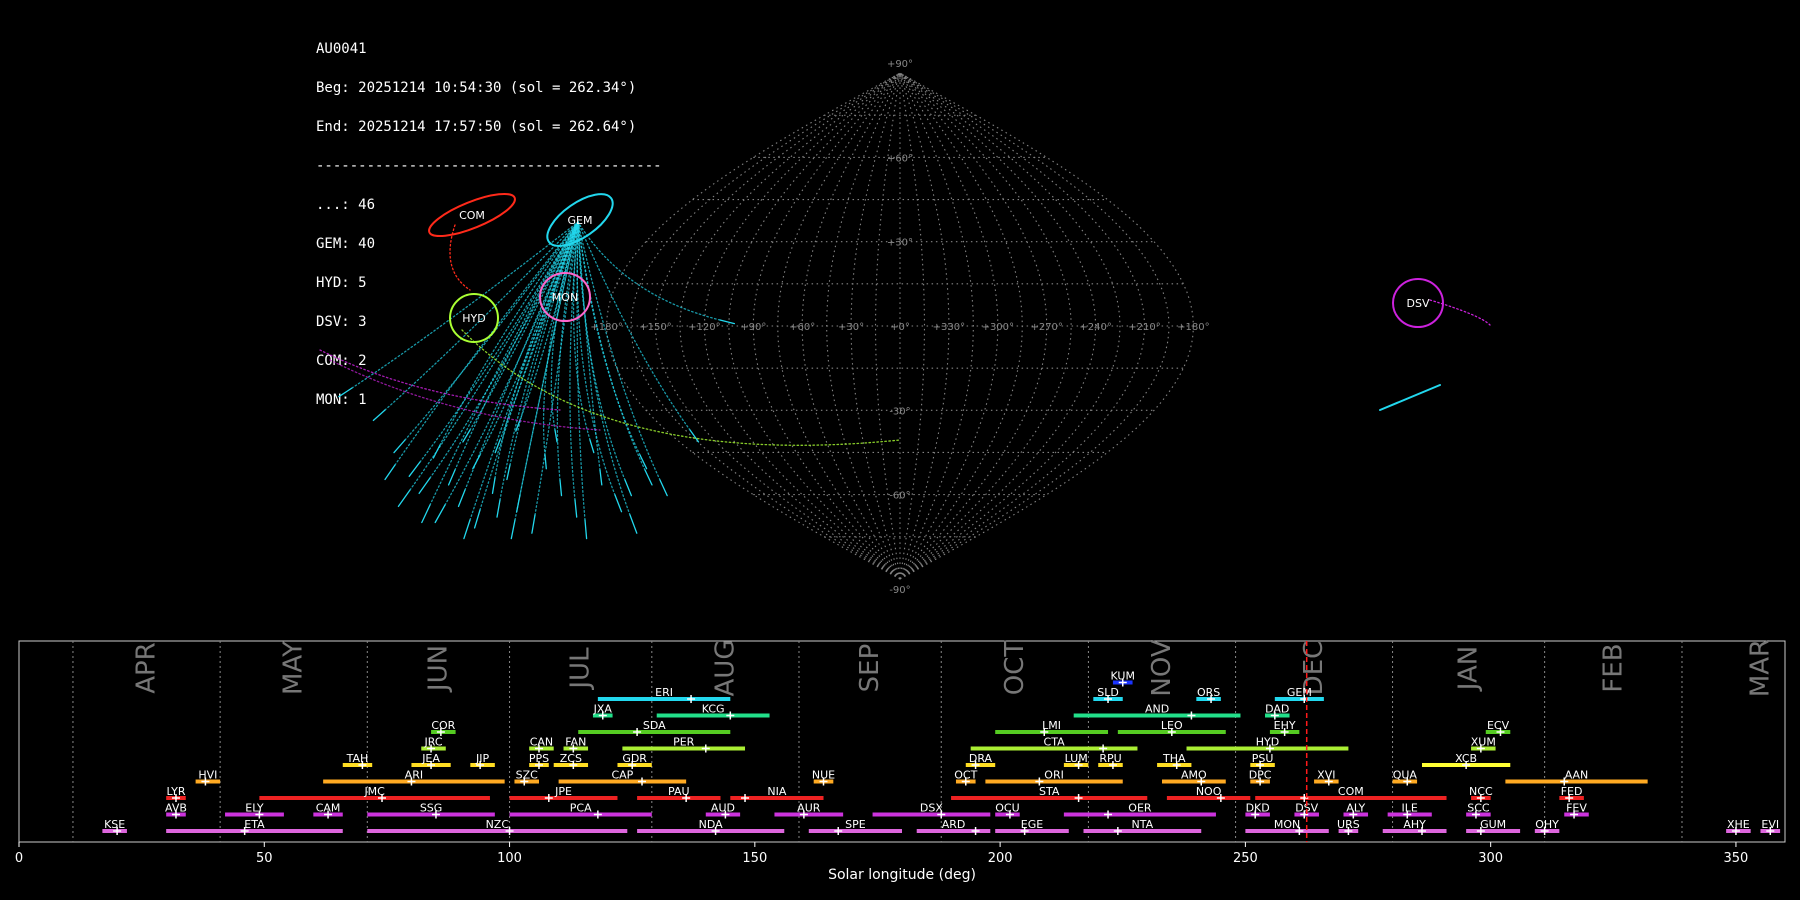 The height and width of the screenshot is (900, 1800). Describe the element at coordinates (634, 758) in the screenshot. I see `shower-code-label: GDR` at that location.